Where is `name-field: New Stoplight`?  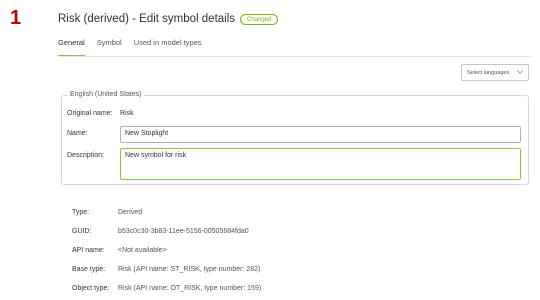
name-field: New Stoplight is located at coordinates (320, 134).